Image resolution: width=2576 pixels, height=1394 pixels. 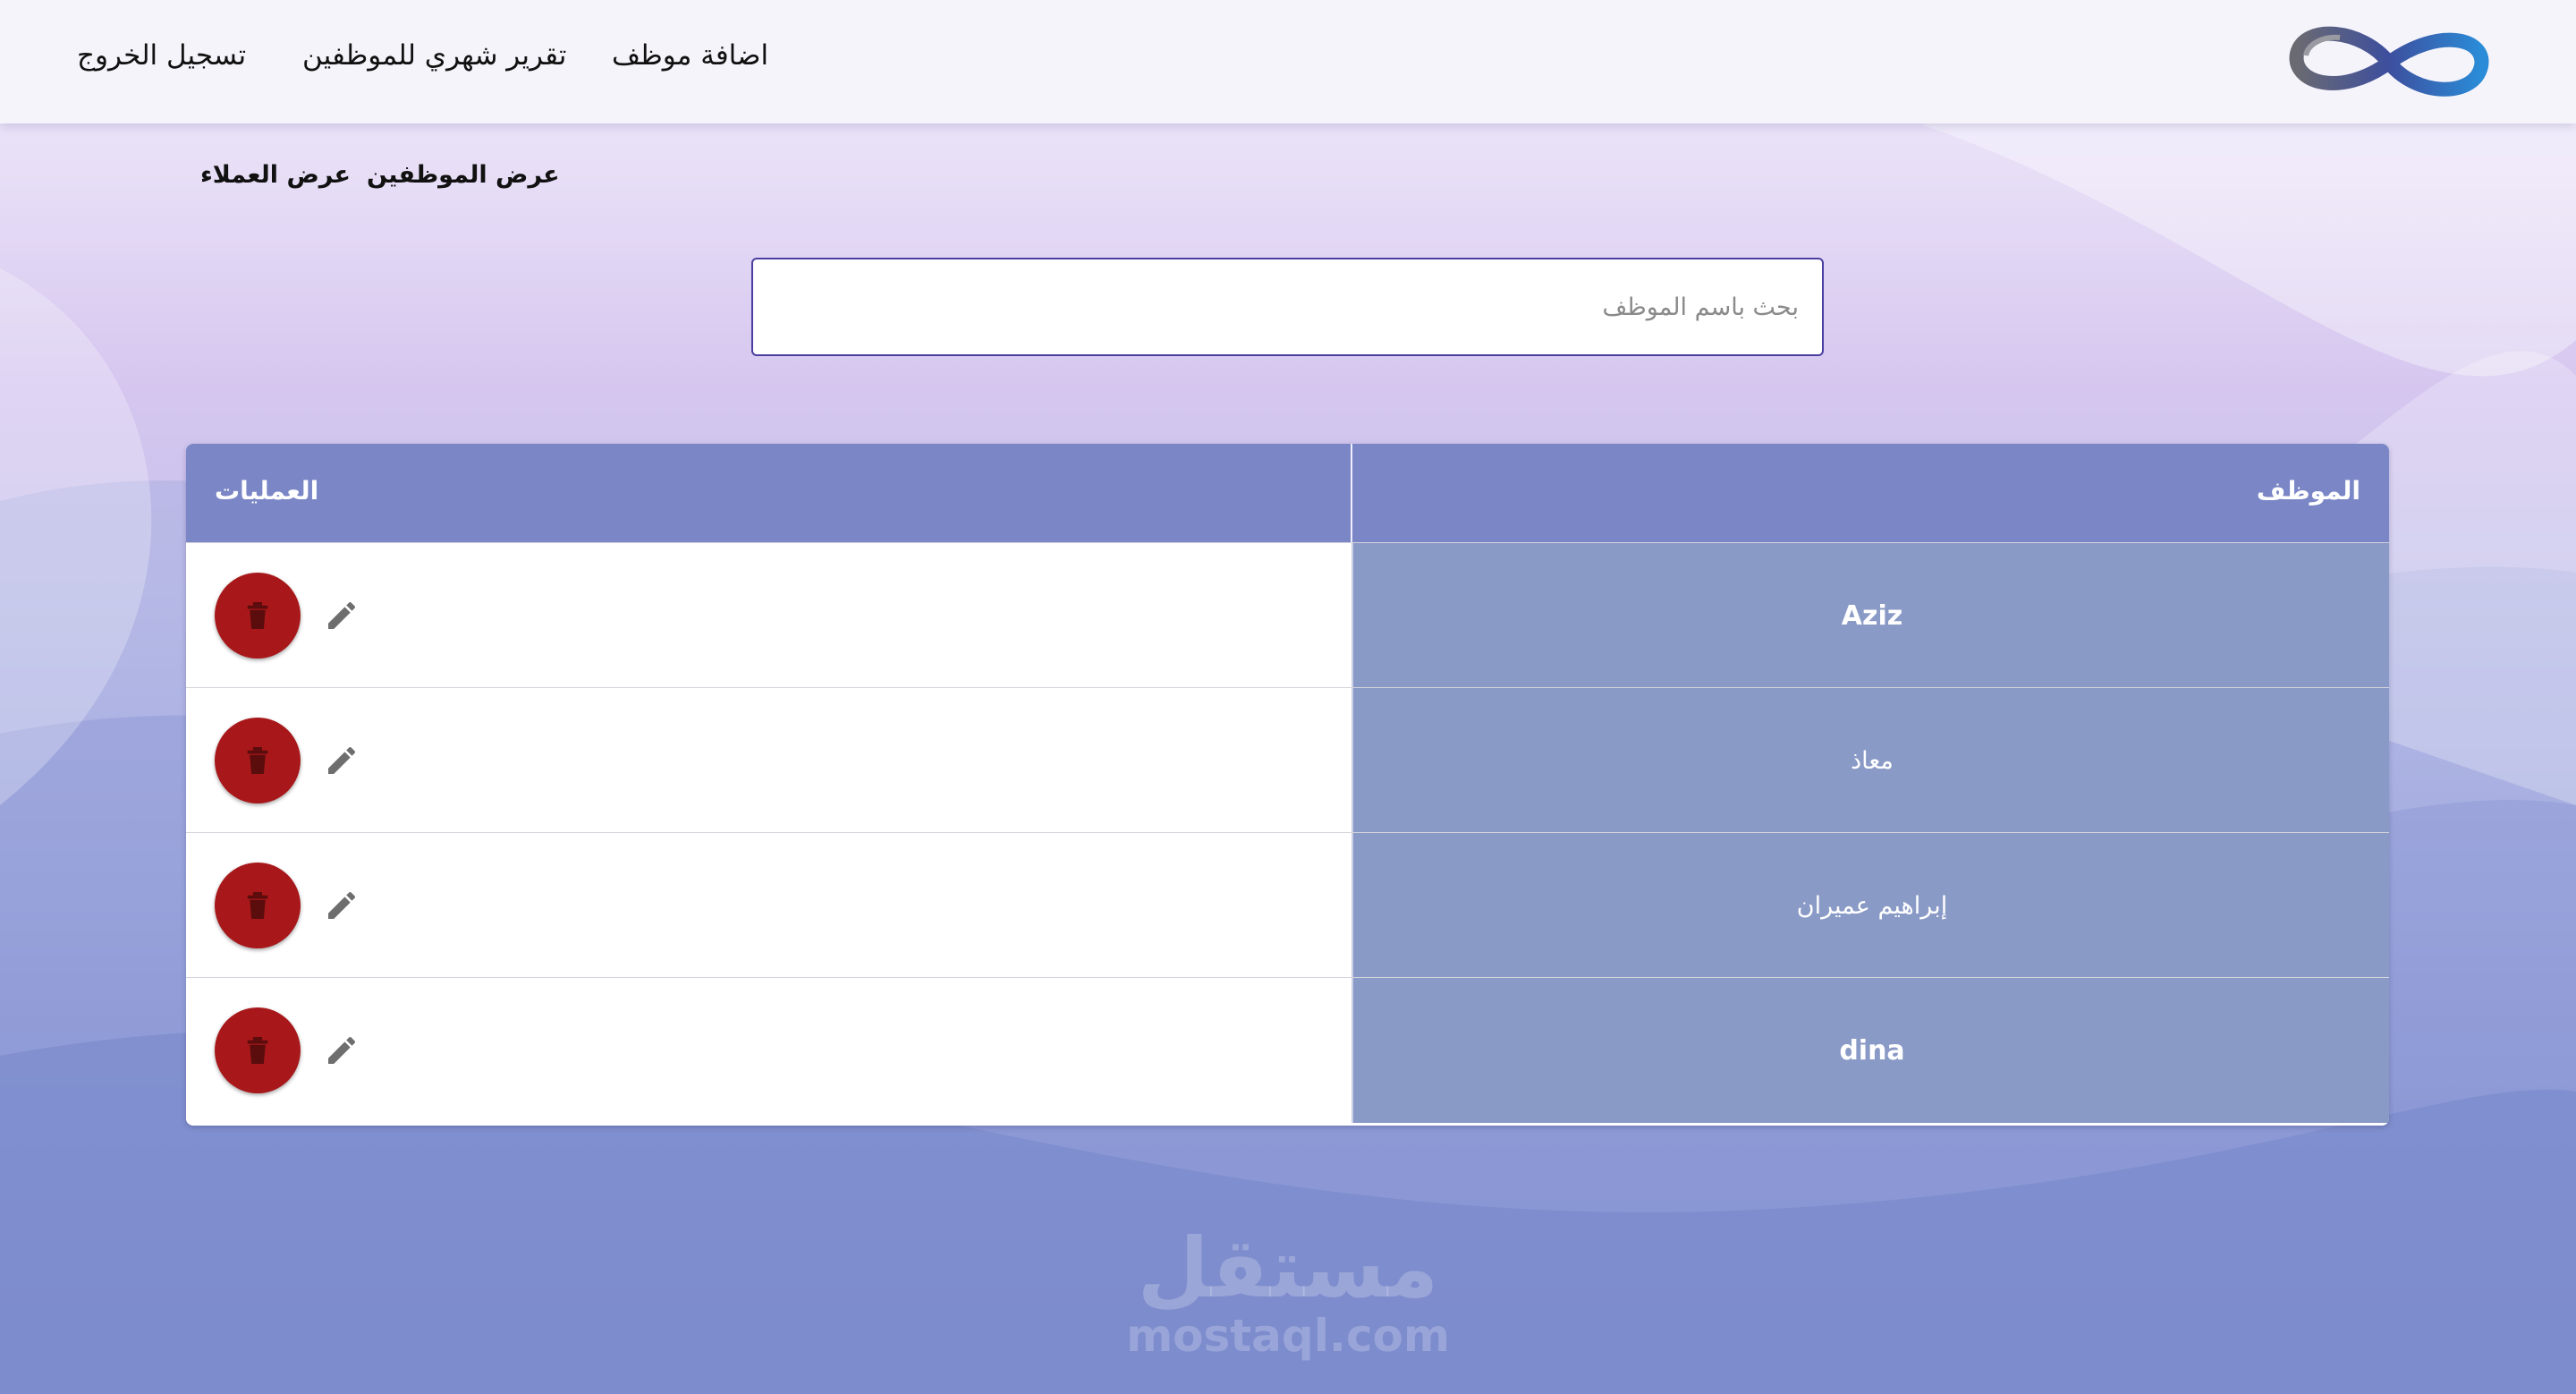 I want to click on employee-name-cell: إبراهيم عميران, so click(x=1870, y=905).